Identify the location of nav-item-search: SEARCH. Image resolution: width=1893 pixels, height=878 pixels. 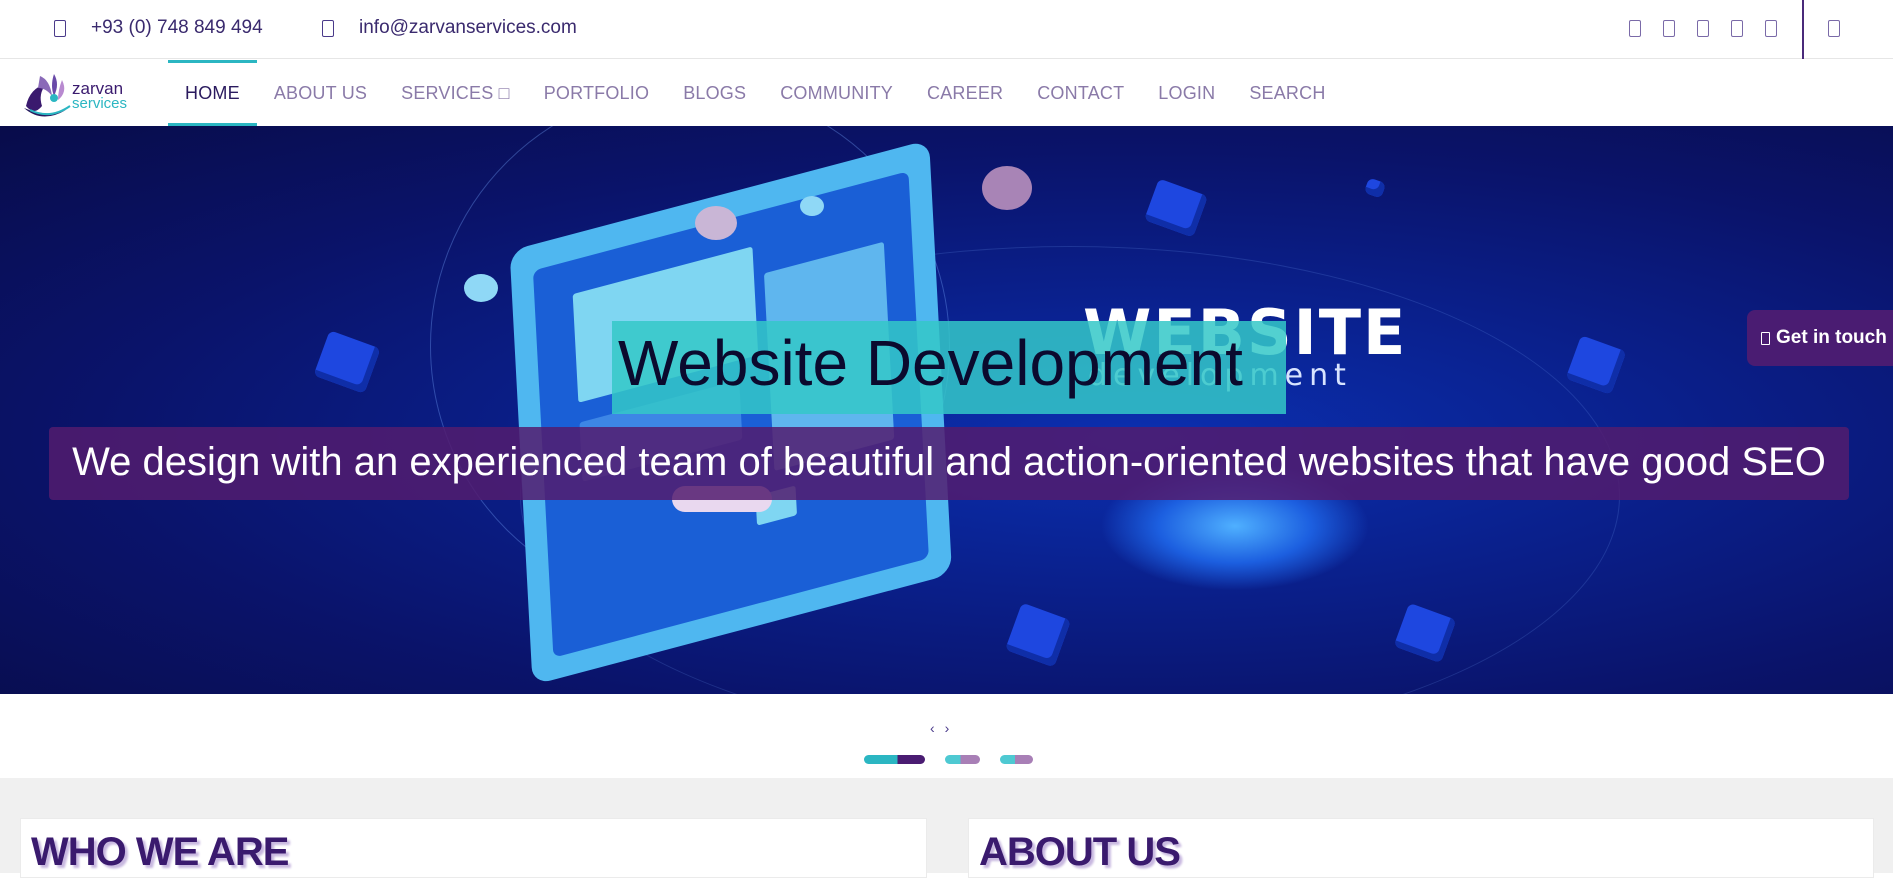
(1287, 93).